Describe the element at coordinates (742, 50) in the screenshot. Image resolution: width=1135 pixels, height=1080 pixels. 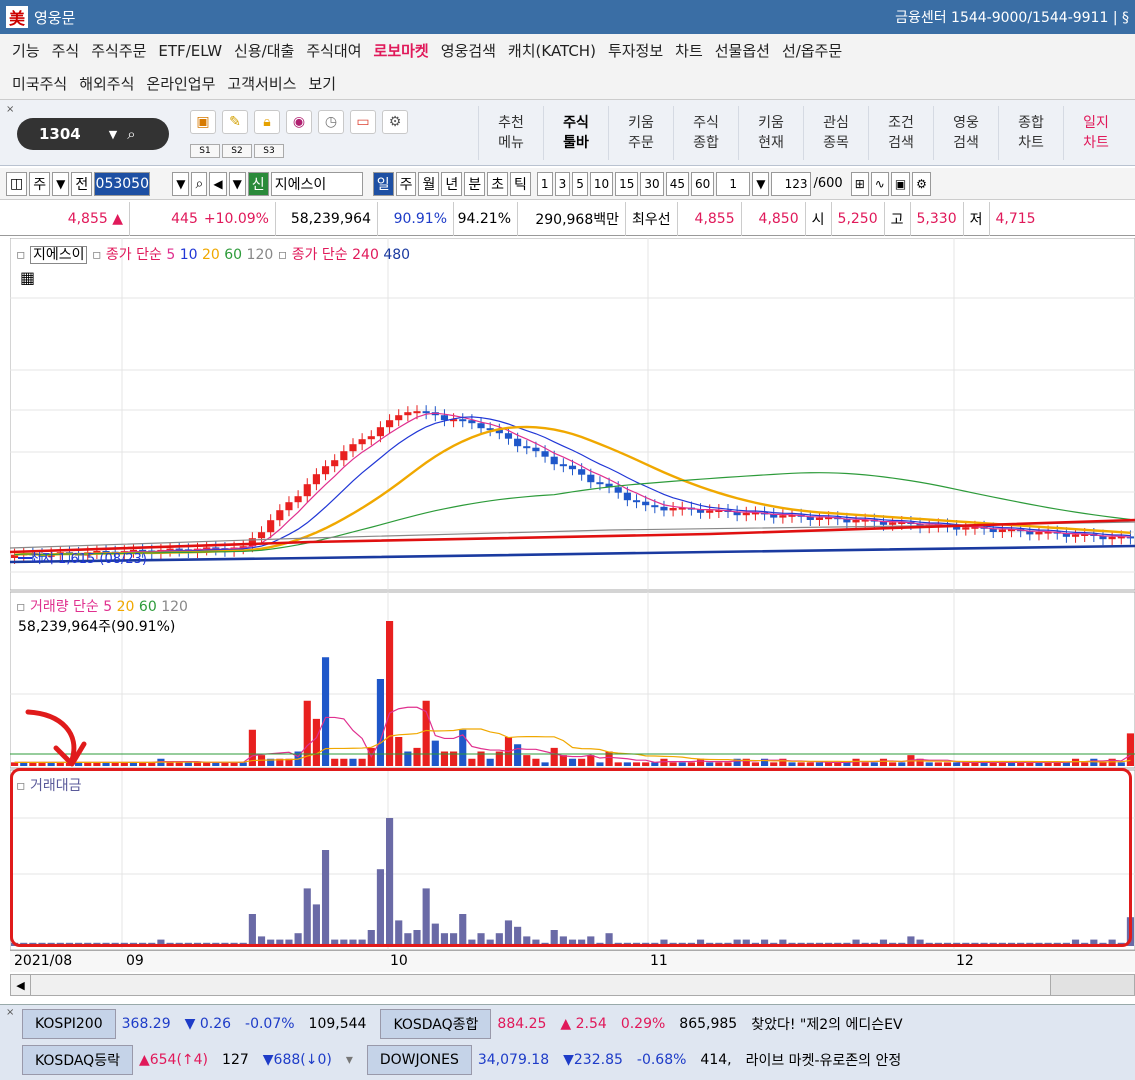
I see `menu-item: 선물옵션` at that location.